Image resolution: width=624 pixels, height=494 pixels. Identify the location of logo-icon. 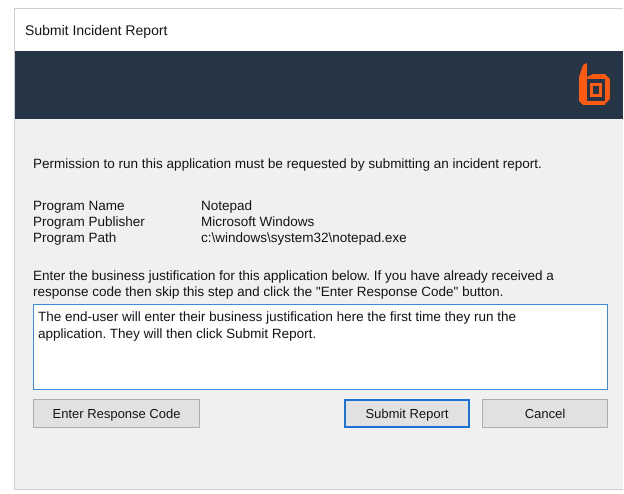
(594, 85).